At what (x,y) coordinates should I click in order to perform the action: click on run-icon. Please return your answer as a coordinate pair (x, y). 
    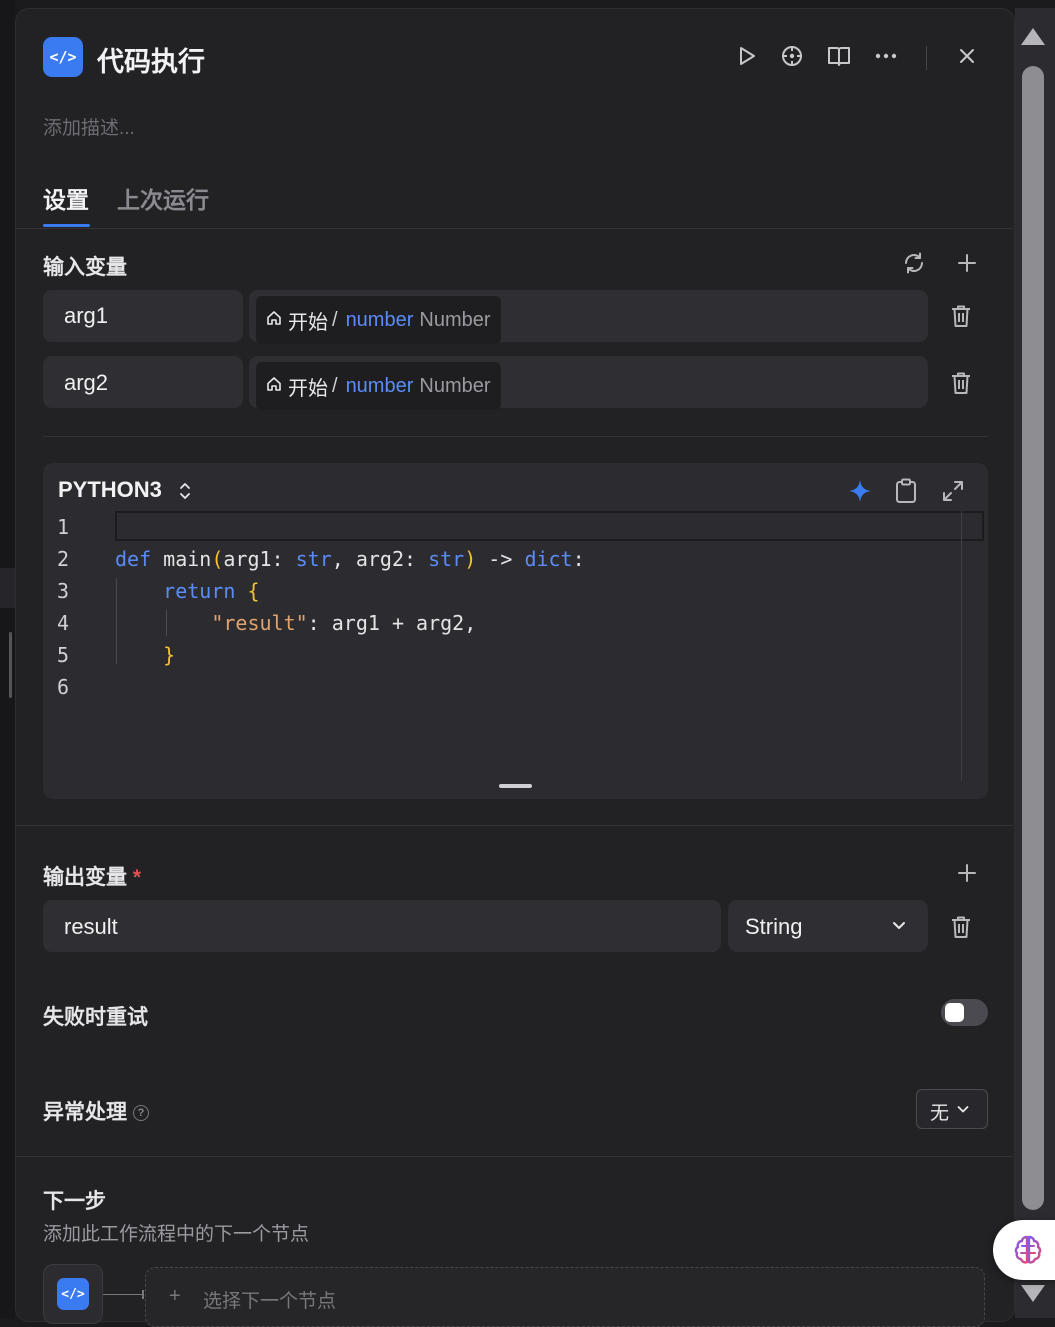
    Looking at the image, I should click on (747, 56).